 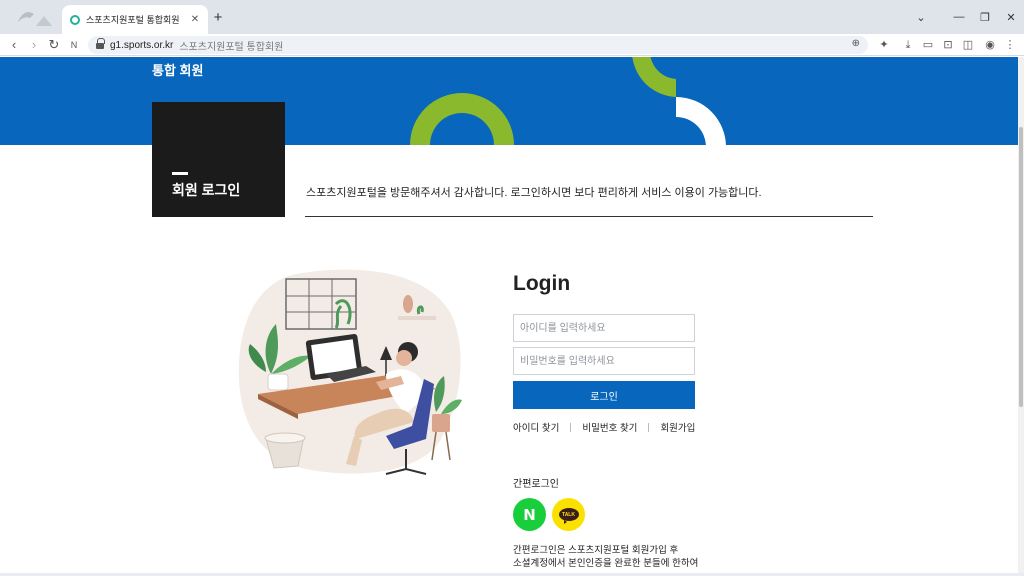 What do you see at coordinates (884, 45) in the screenshot?
I see `extensions-icon: ✦` at bounding box center [884, 45].